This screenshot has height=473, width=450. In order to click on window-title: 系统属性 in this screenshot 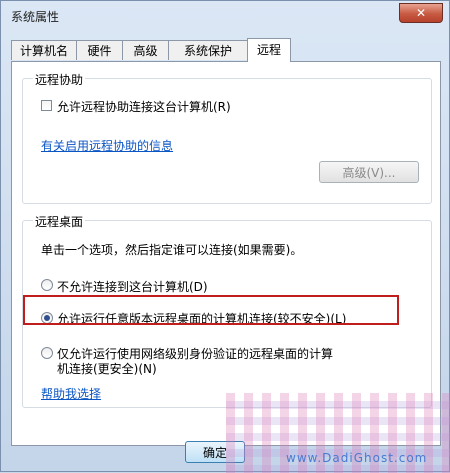, I will do `click(35, 17)`.